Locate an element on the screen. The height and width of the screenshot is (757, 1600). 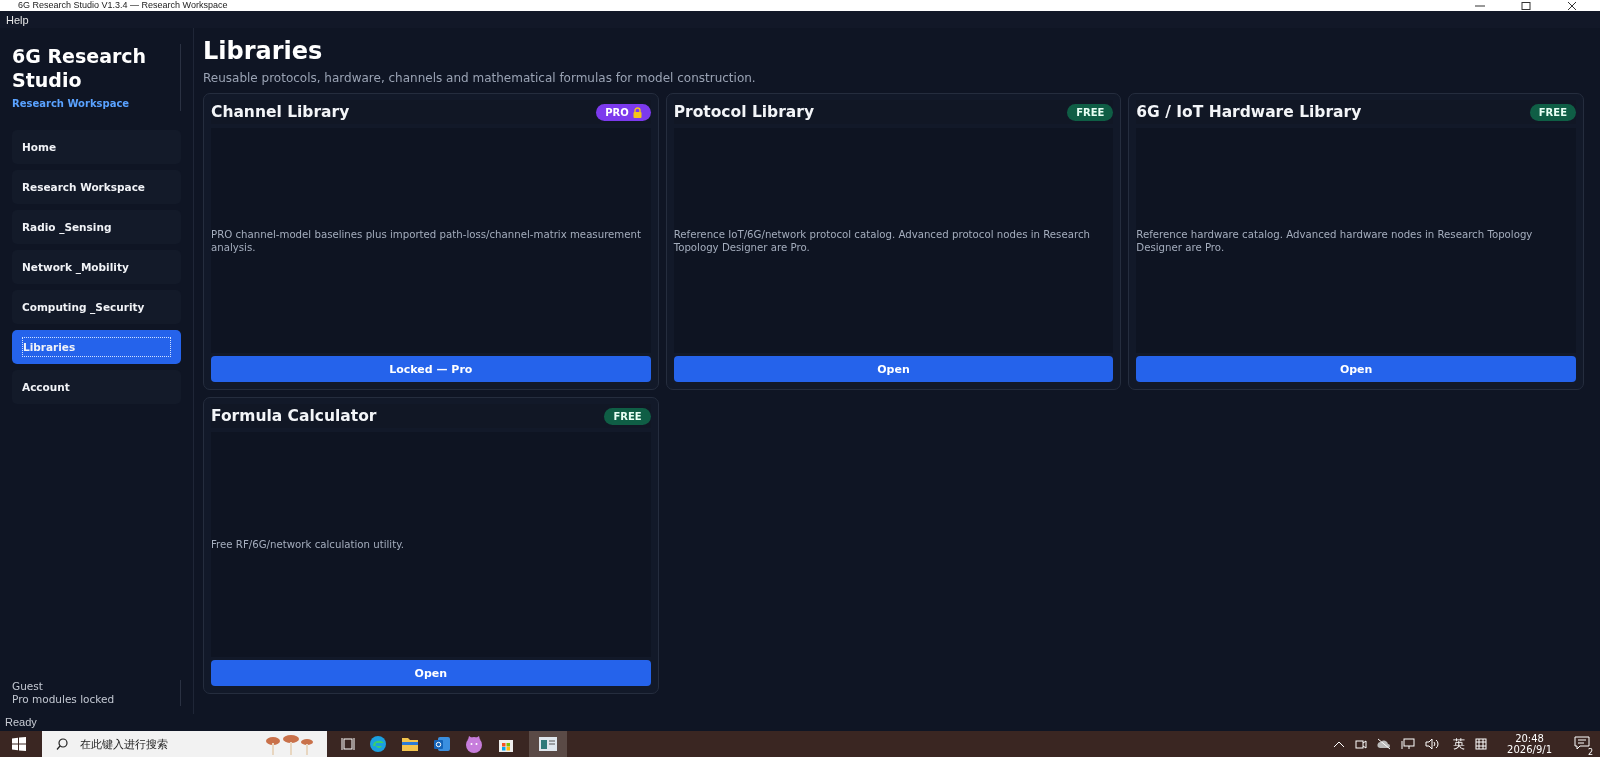
card-title: Protocol Library is located at coordinates (744, 112).